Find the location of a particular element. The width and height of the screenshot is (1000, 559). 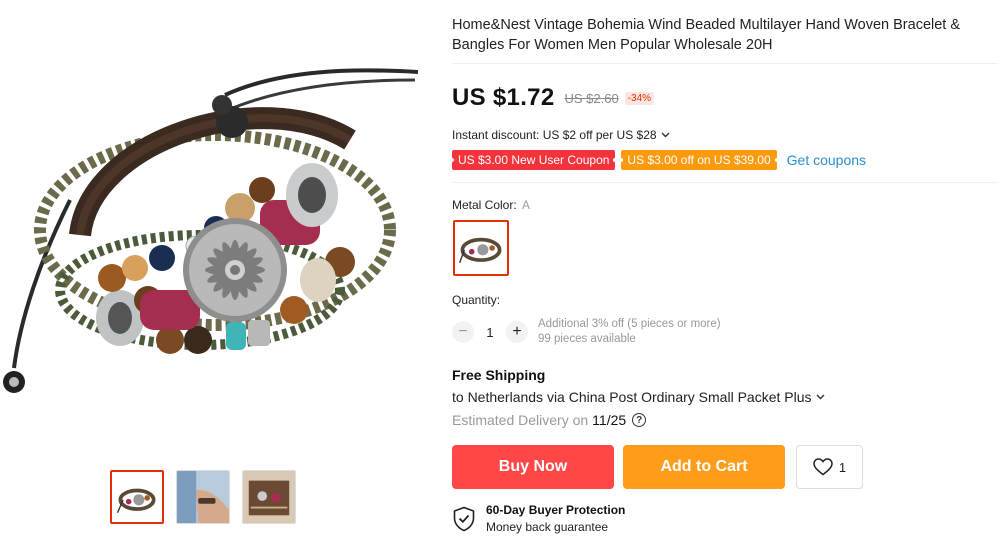

price-row: US $1.72 US $2.60 -34% is located at coordinates (724, 98).